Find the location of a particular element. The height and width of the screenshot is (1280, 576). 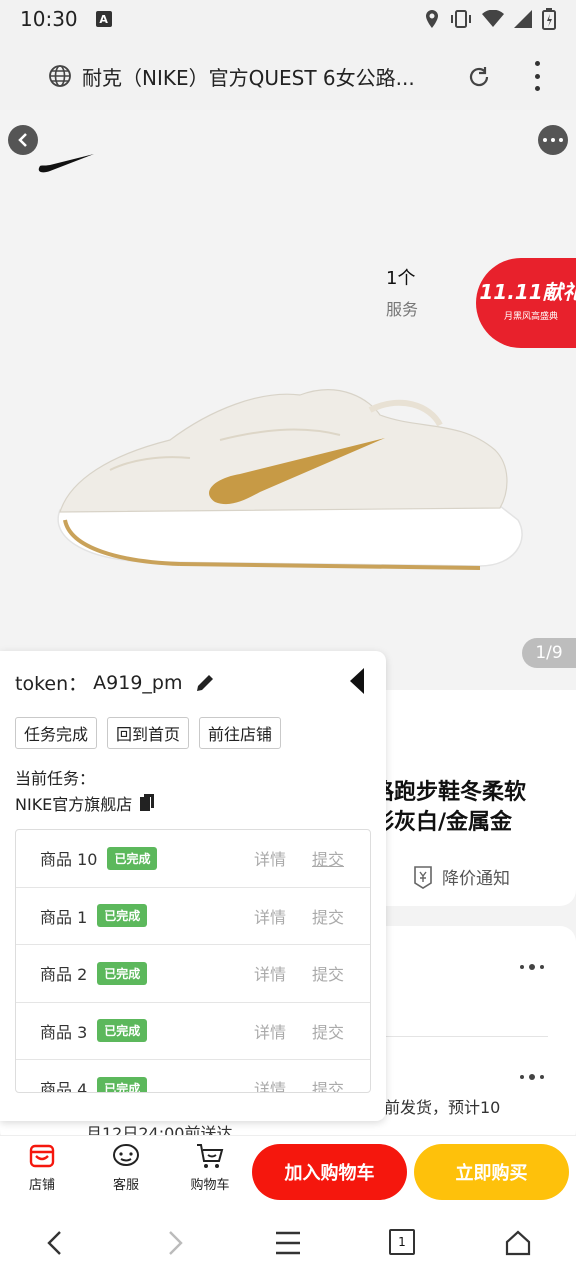

bottom-action-bar: 店铺 客服 购物车 加入购物车 立即购买 is located at coordinates (288, 1170).